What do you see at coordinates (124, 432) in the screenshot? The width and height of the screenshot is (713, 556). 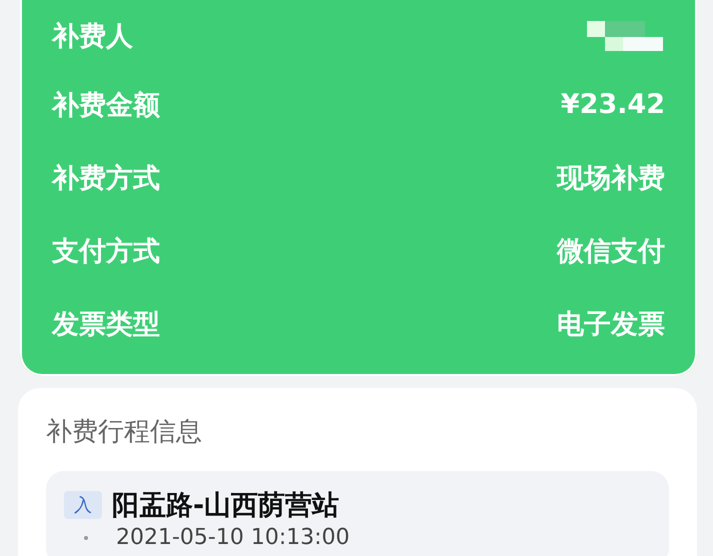 I see `section-title: 补费行程信息` at bounding box center [124, 432].